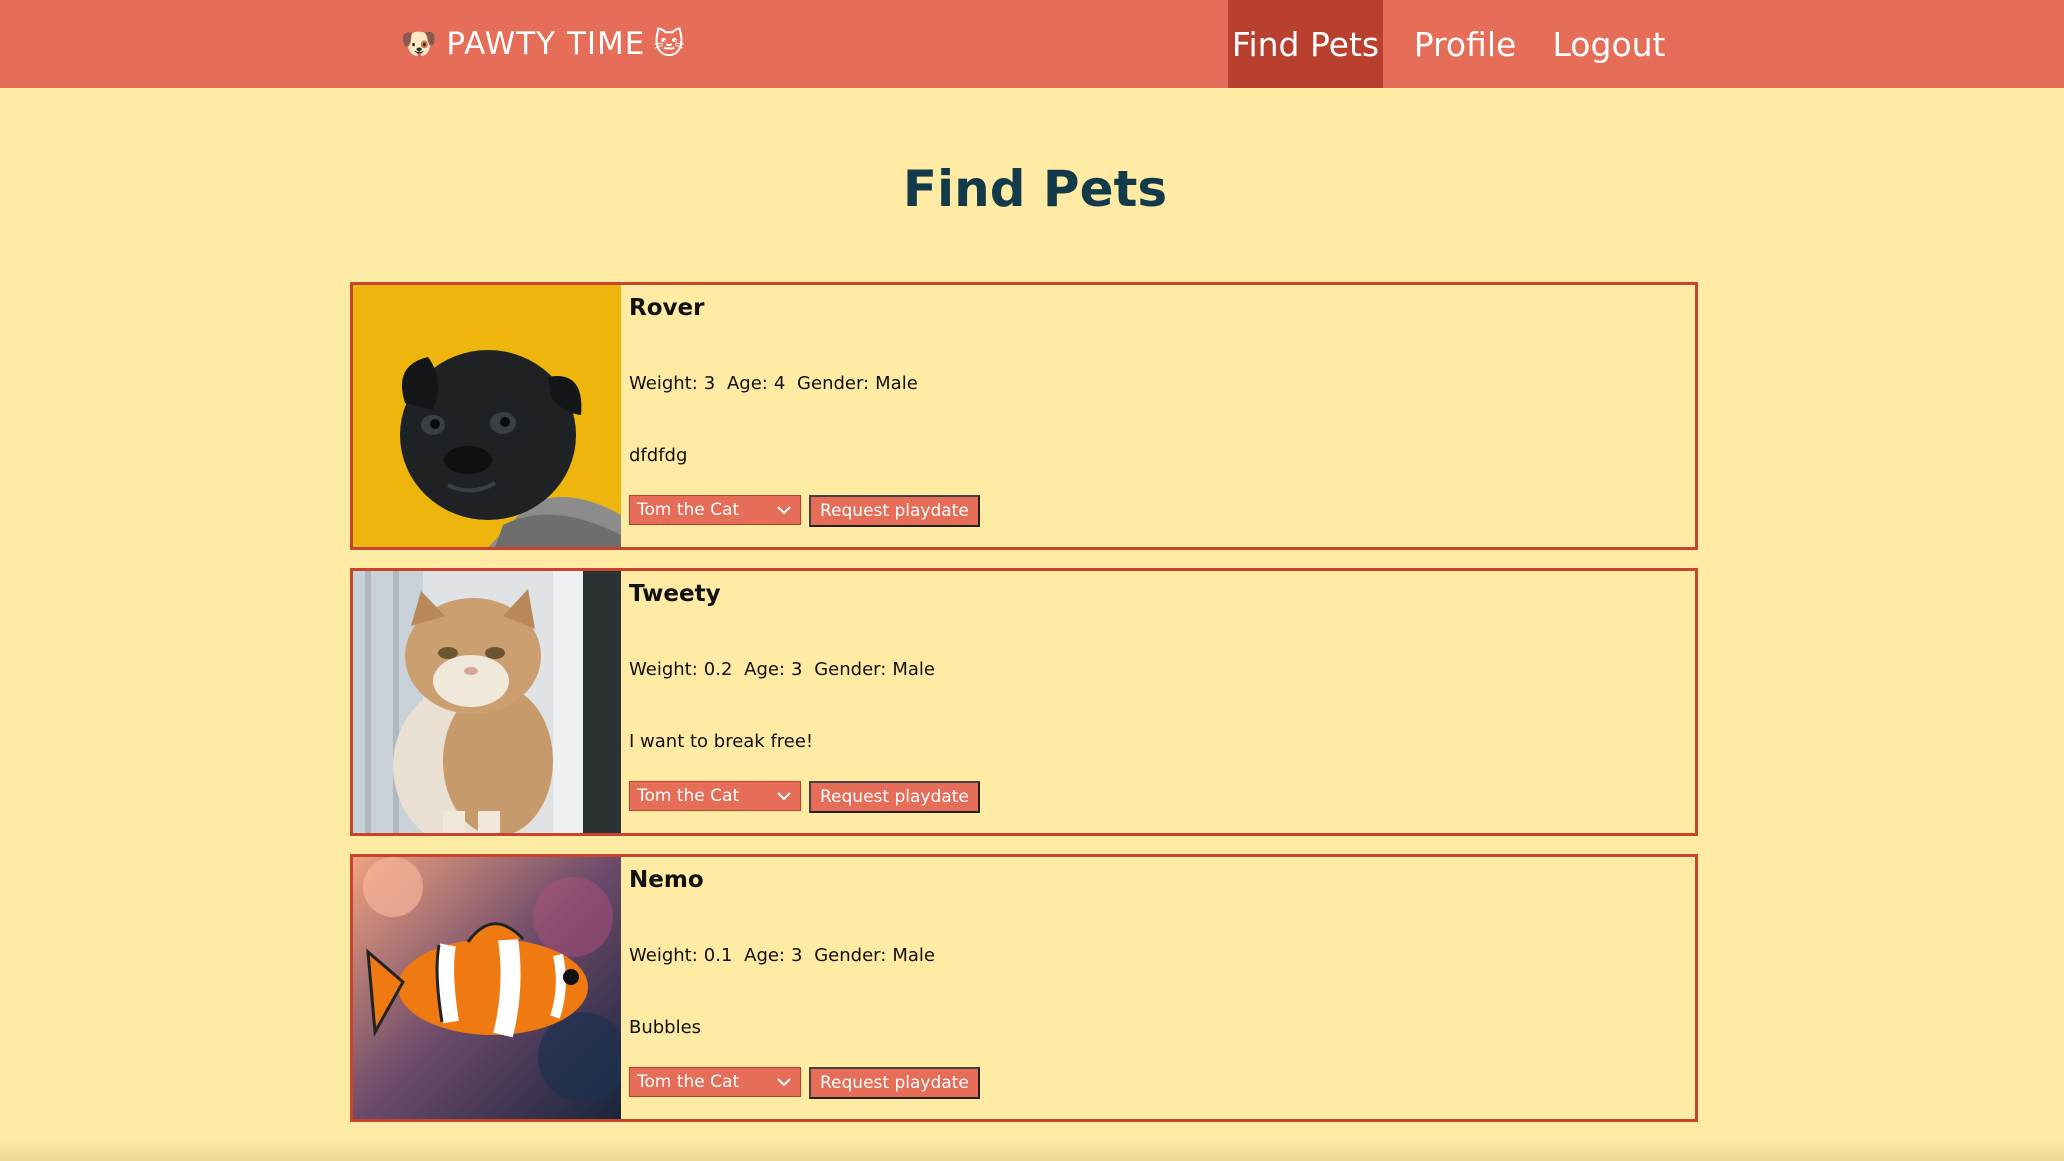  Describe the element at coordinates (419, 44) in the screenshot. I see `dog-face-icon: 🐶` at that location.